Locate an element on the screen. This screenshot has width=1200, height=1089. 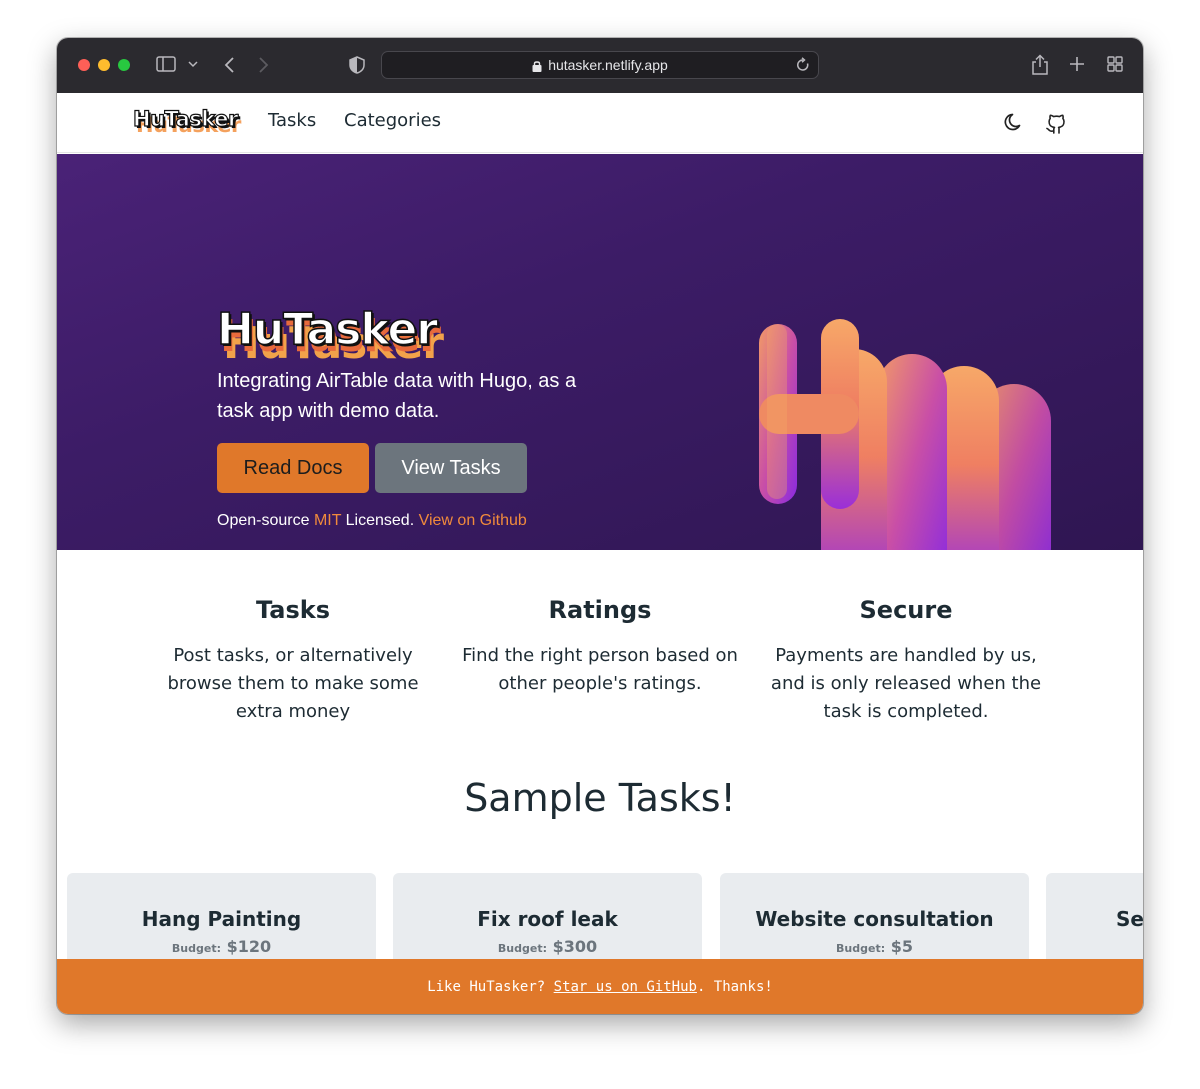
feature-title: Tasks is located at coordinates (292, 610).